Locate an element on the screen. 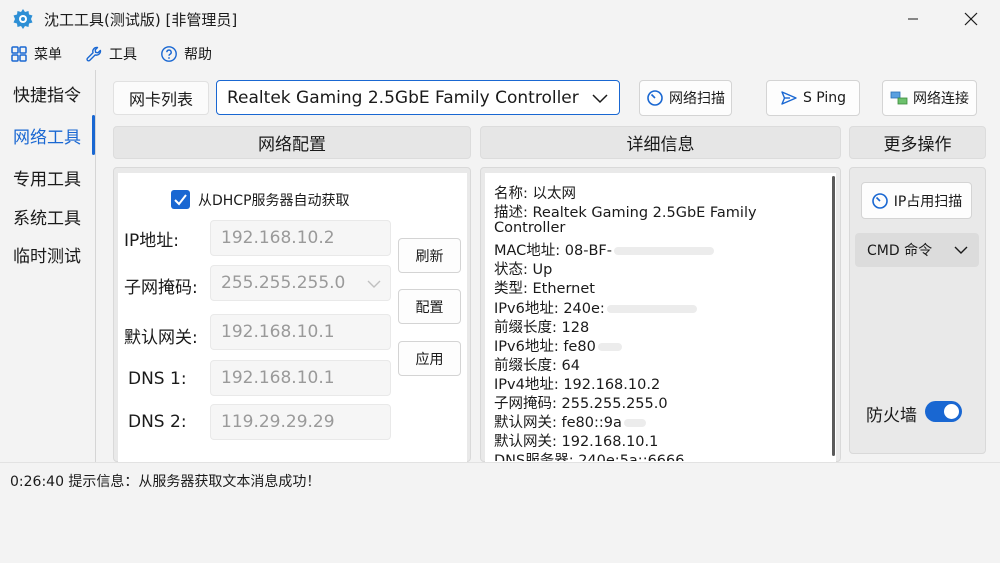  details-scrollbar is located at coordinates (833, 316).